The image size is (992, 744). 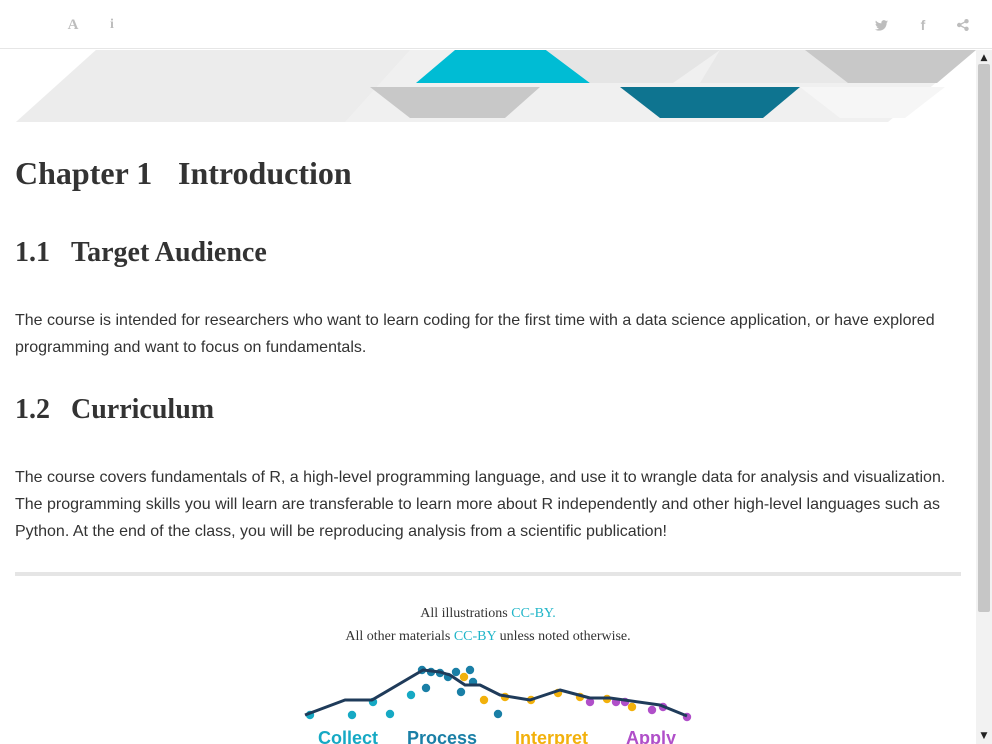 I want to click on share-icon, so click(x=963, y=25).